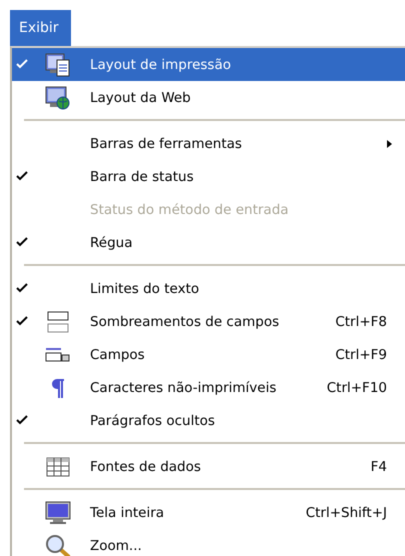  I want to click on field-box-icon, so click(58, 355).